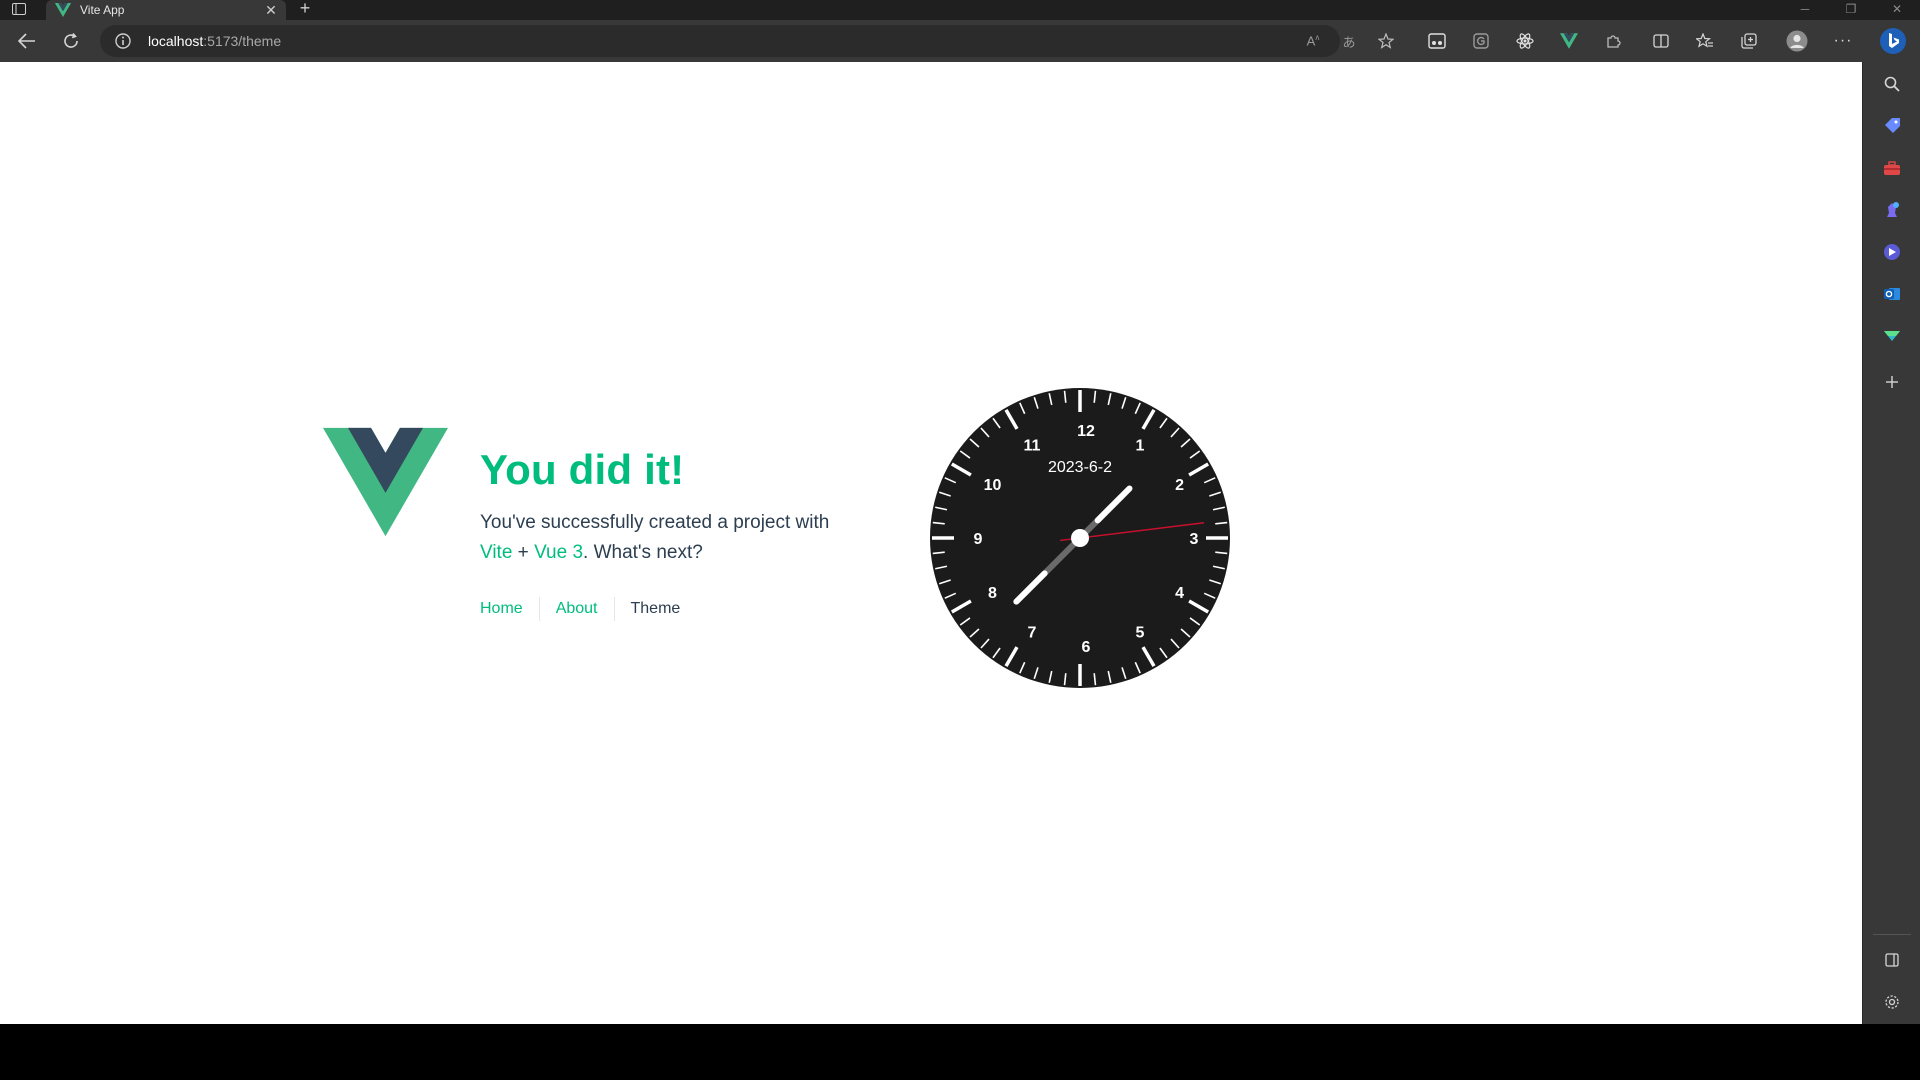 The width and height of the screenshot is (1920, 1080). What do you see at coordinates (978, 539) in the screenshot?
I see `clock-number: 9` at bounding box center [978, 539].